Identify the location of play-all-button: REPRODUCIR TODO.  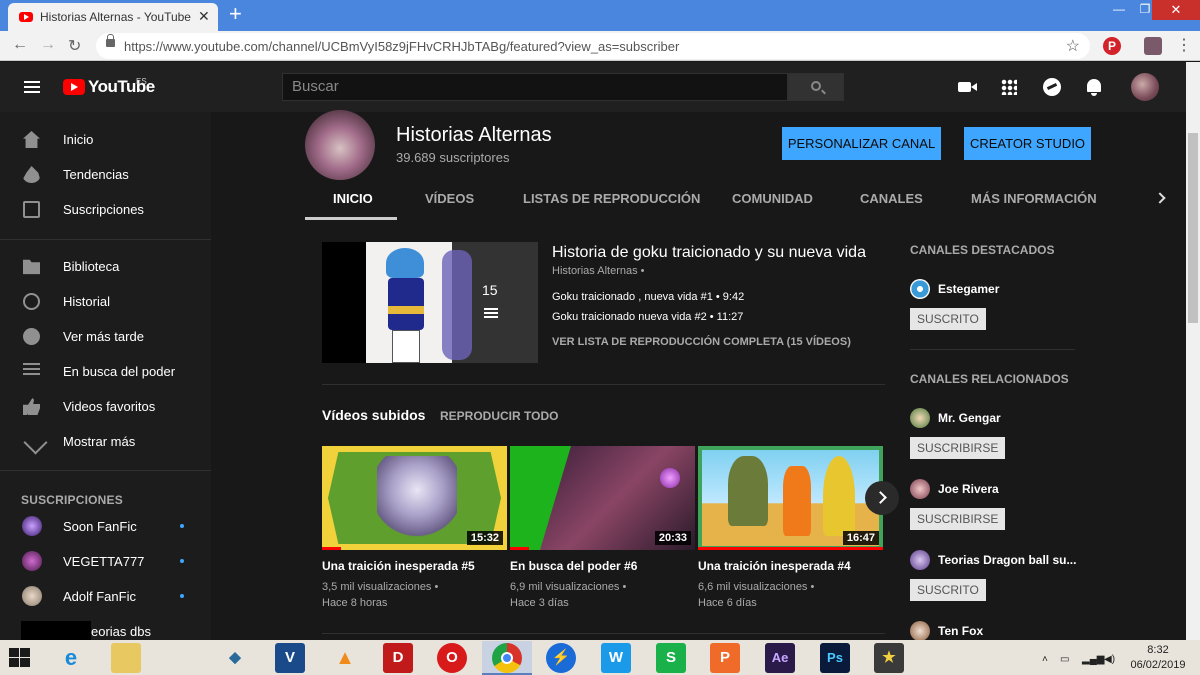
(499, 416).